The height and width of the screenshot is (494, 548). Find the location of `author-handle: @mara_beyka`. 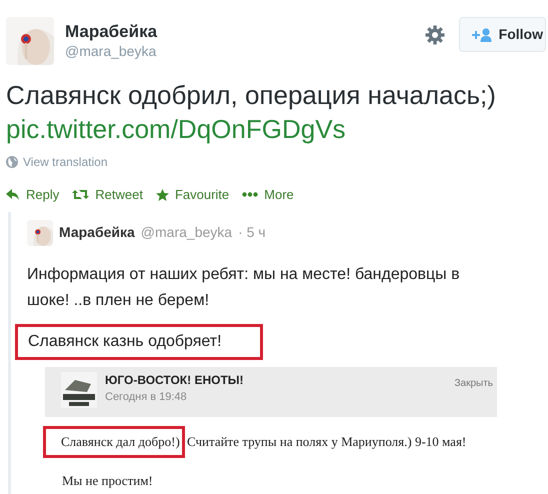

author-handle: @mara_beyka is located at coordinates (111, 51).